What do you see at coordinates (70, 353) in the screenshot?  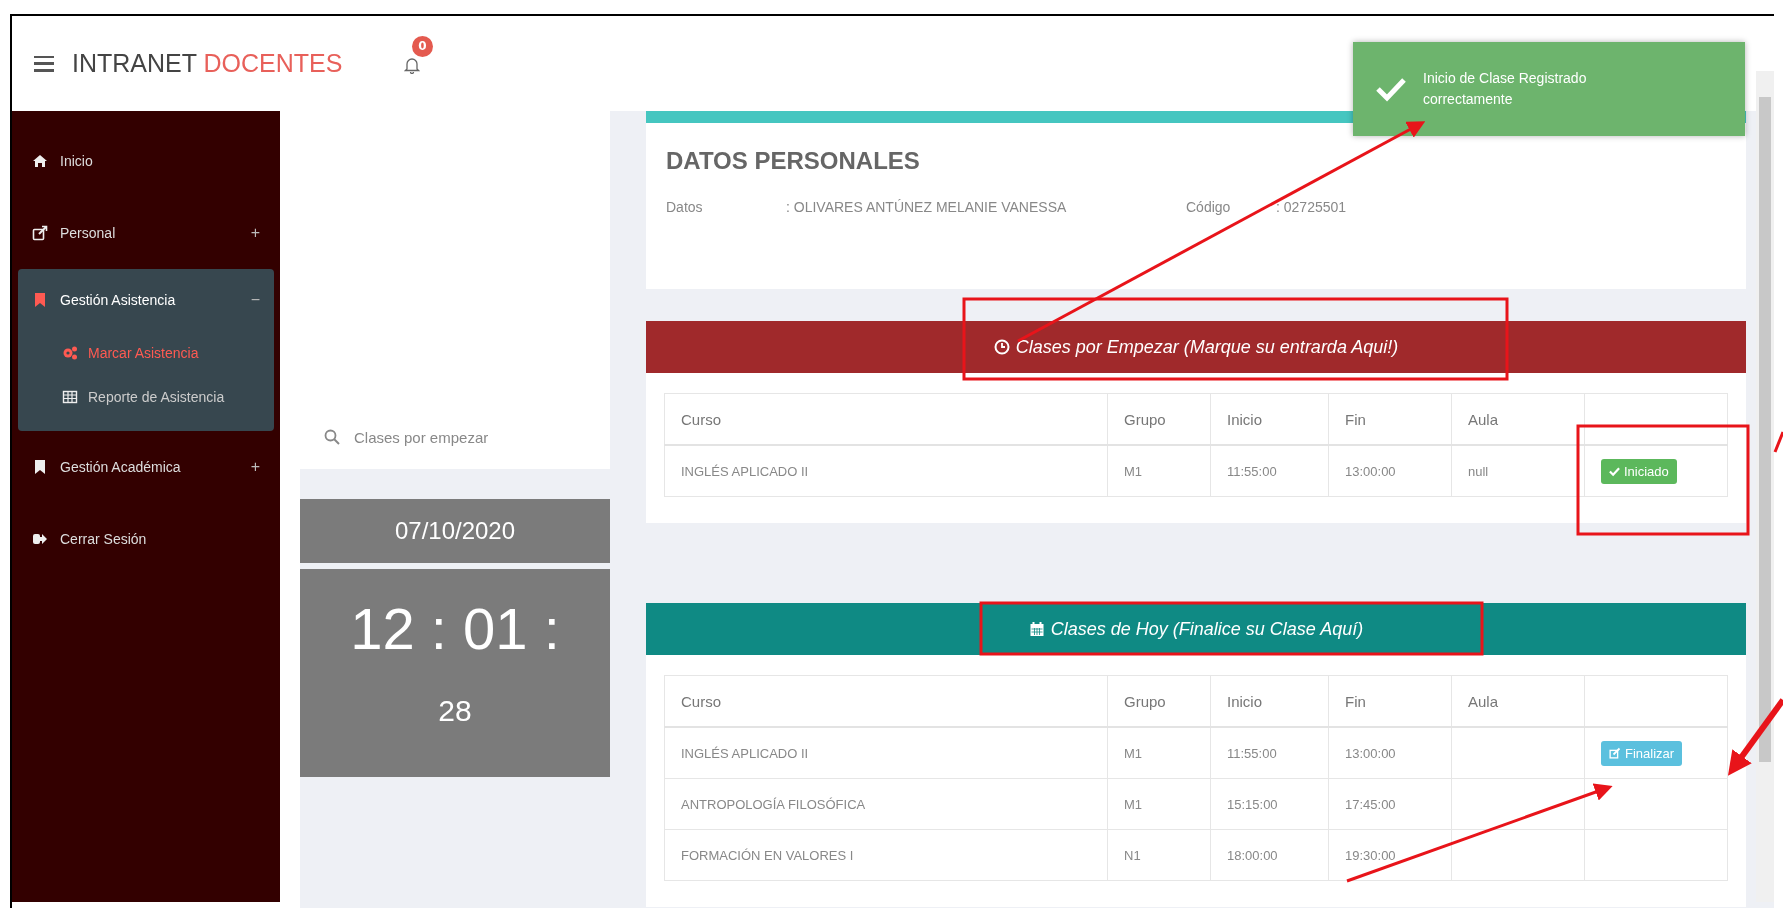 I see `gears-icon` at bounding box center [70, 353].